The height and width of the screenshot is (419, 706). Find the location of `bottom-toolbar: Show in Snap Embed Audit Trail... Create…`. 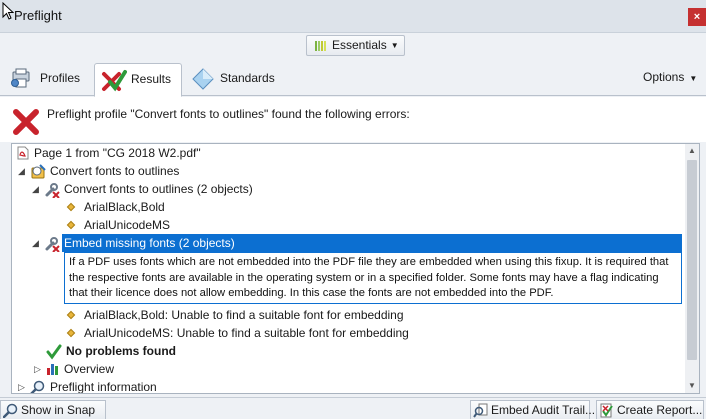

bottom-toolbar: Show in Snap Embed Audit Trail... Create… is located at coordinates (353, 408).